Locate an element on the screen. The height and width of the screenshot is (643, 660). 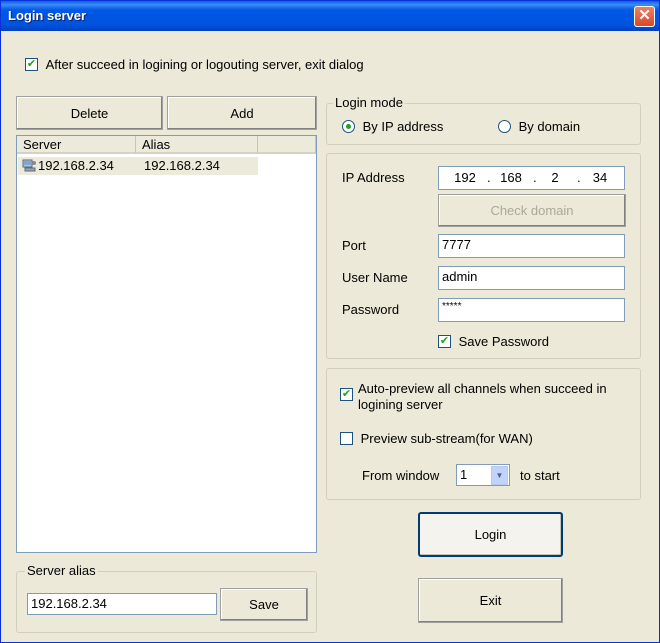
save-password-label: Save Password is located at coordinates (503, 342).